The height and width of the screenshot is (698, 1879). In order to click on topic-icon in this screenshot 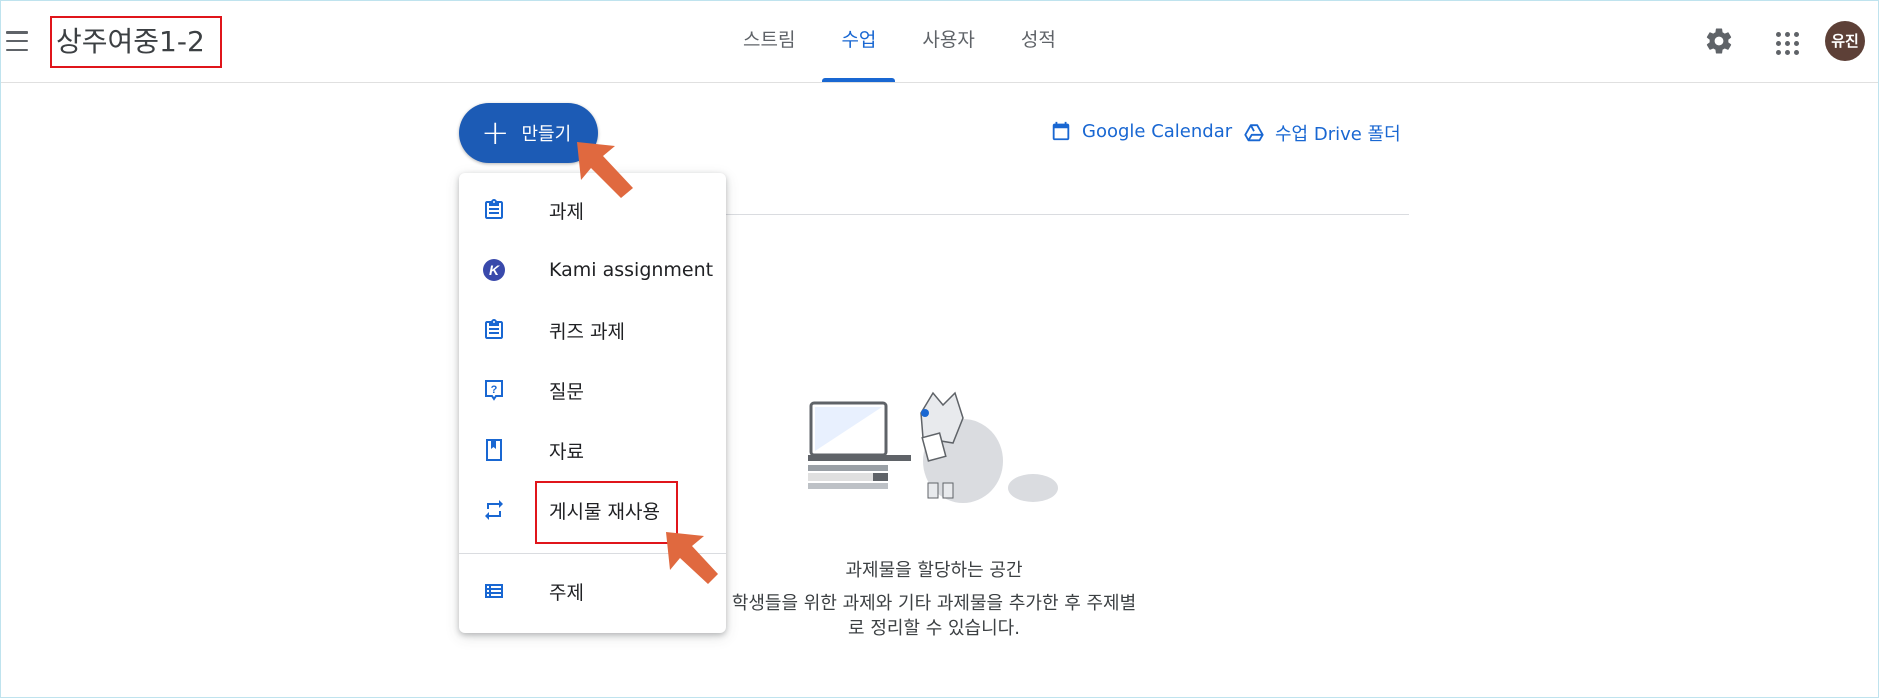, I will do `click(494, 591)`.